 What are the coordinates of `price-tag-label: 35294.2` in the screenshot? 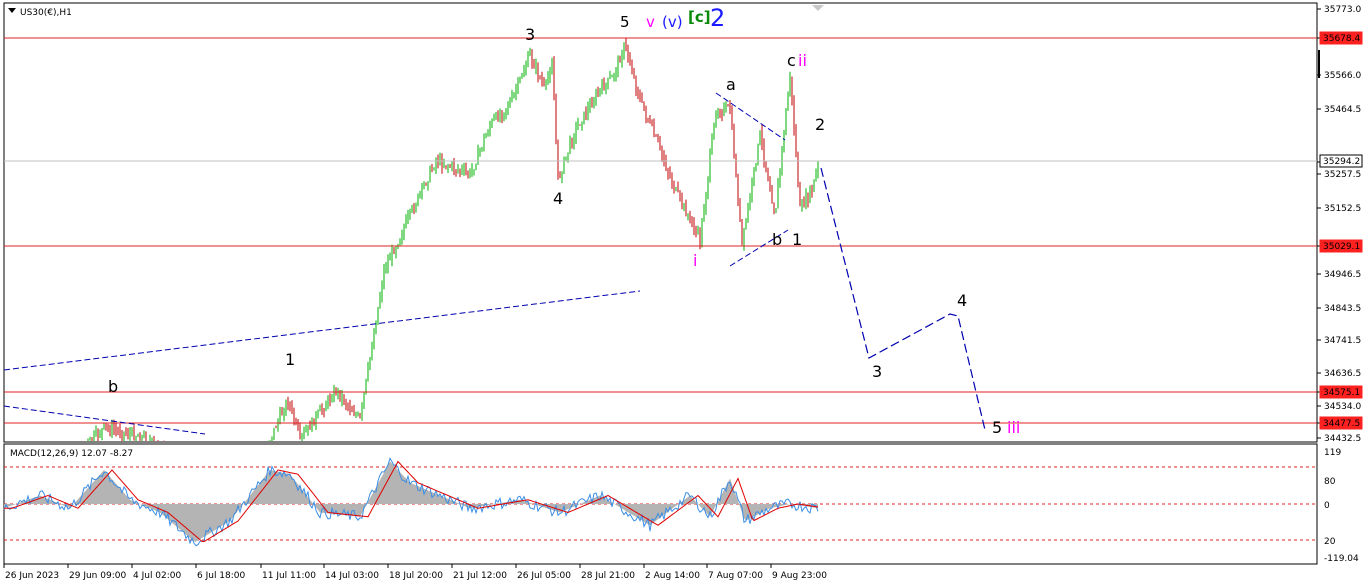 It's located at (1341, 162).